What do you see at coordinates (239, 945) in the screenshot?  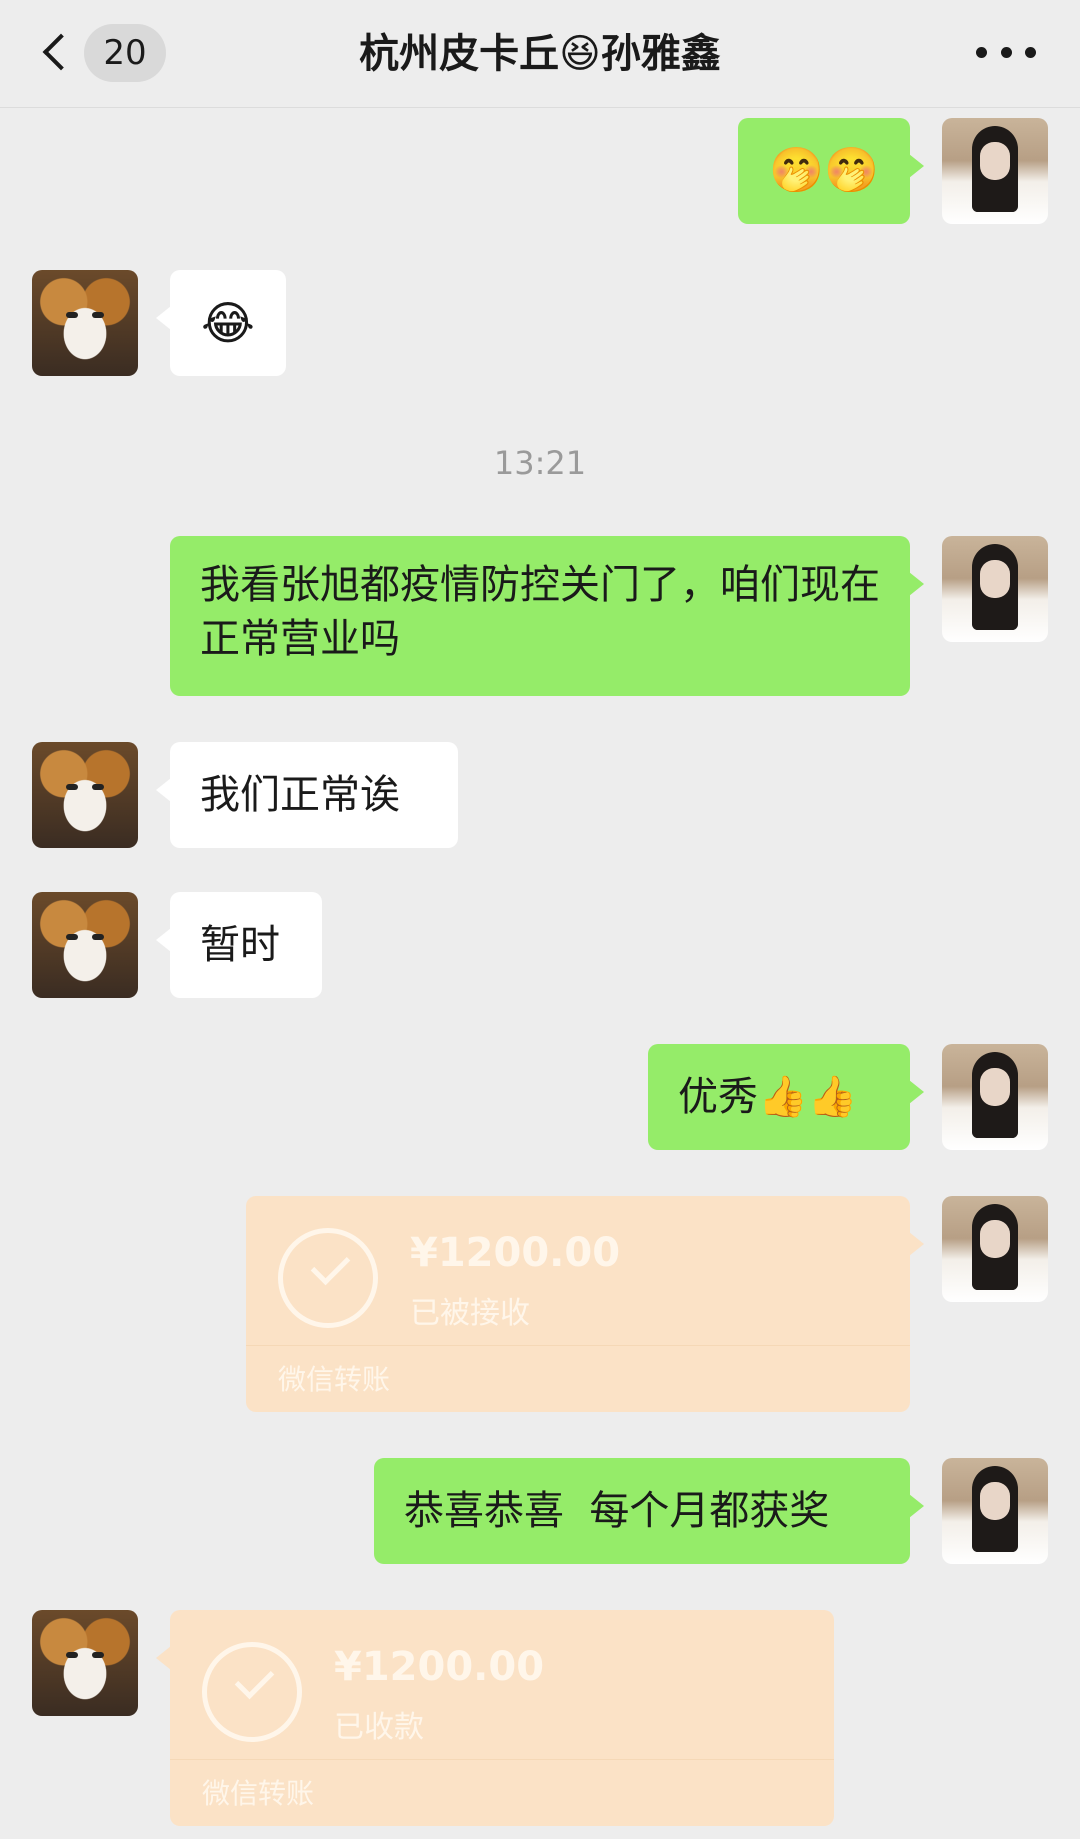 I see `received-message-bubble: 暂时` at bounding box center [239, 945].